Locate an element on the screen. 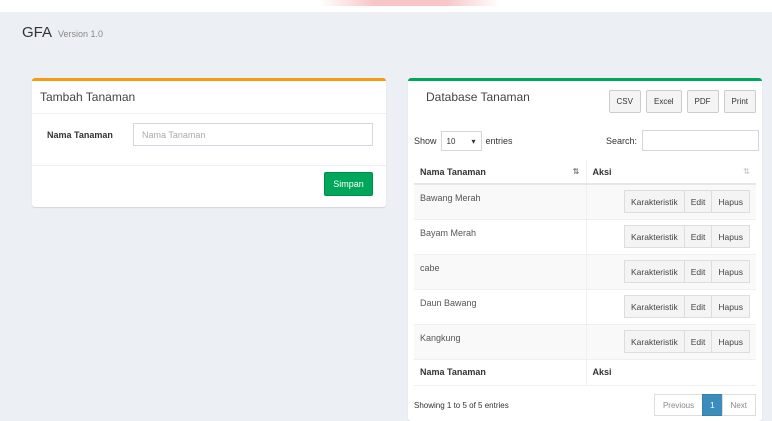  print-button: Print is located at coordinates (739, 101).